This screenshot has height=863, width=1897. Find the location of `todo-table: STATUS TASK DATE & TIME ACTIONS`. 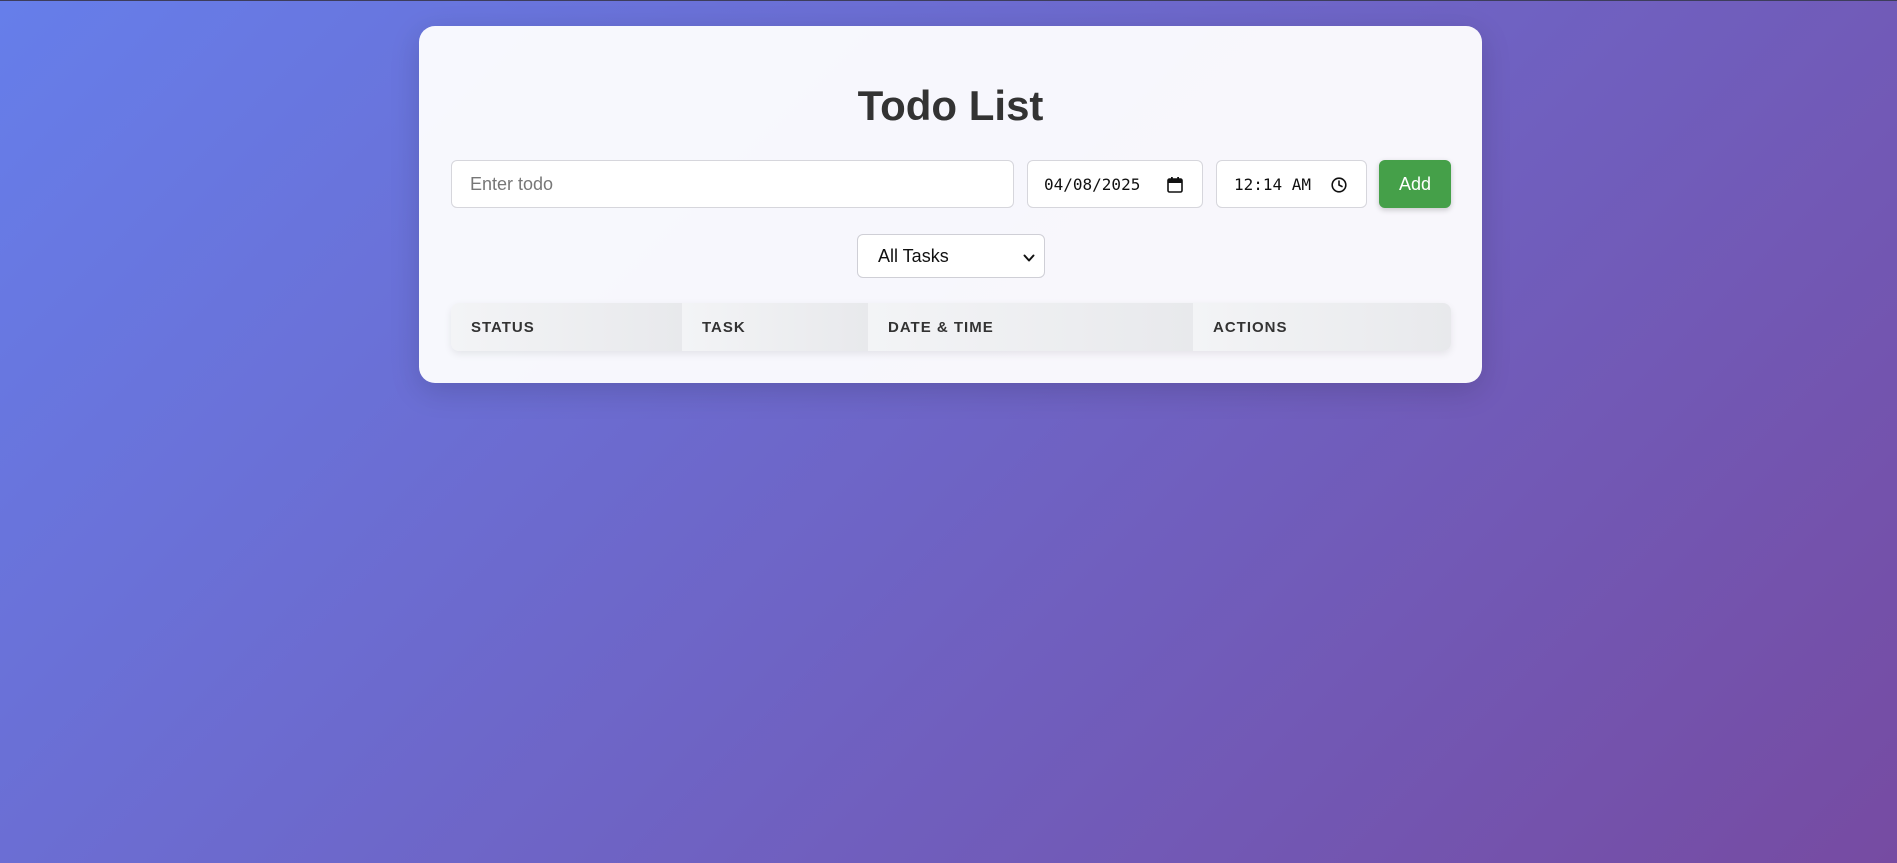

todo-table: STATUS TASK DATE & TIME ACTIONS is located at coordinates (951, 327).